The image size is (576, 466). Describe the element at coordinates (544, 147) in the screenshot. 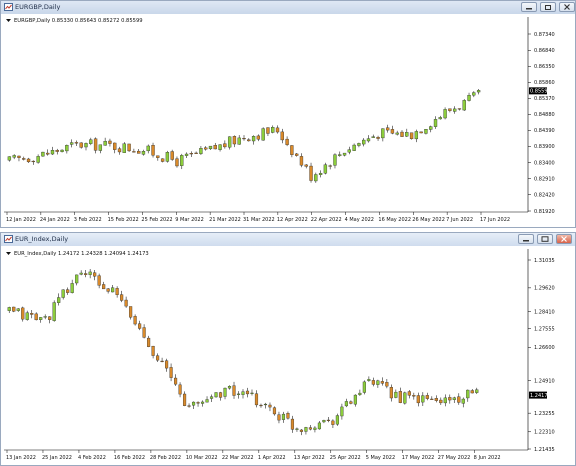

I see `y-tick-label: 0.83900` at that location.